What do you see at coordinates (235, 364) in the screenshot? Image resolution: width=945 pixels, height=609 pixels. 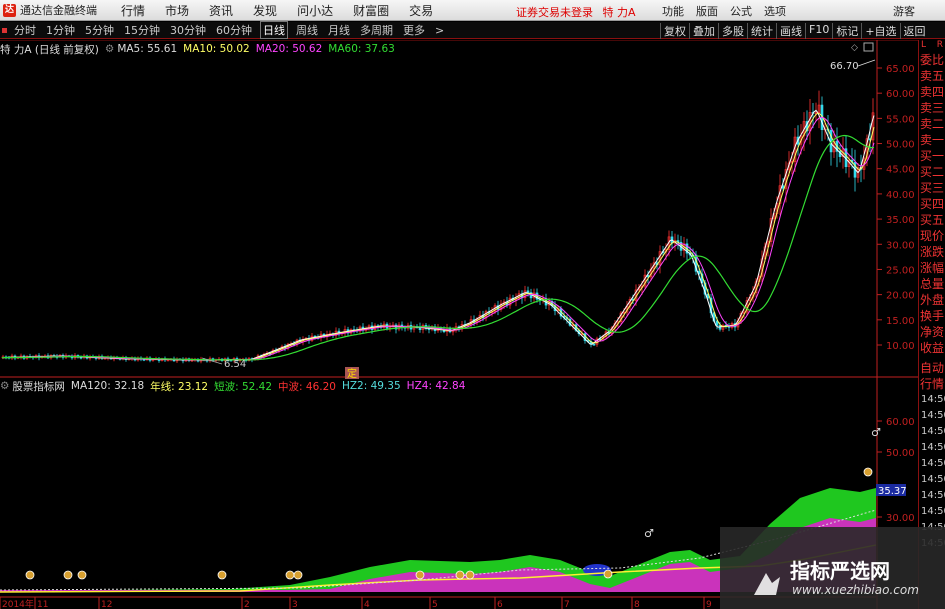 I see `low-price-label: 6.54` at bounding box center [235, 364].